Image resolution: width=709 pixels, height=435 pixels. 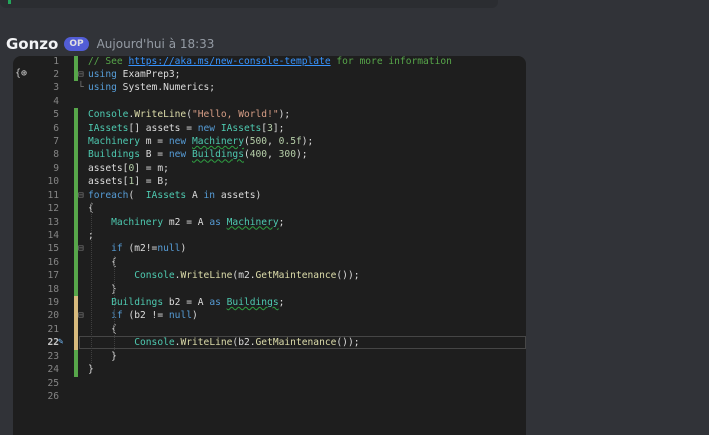 What do you see at coordinates (108, 61) in the screenshot?
I see `code-token: // See` at bounding box center [108, 61].